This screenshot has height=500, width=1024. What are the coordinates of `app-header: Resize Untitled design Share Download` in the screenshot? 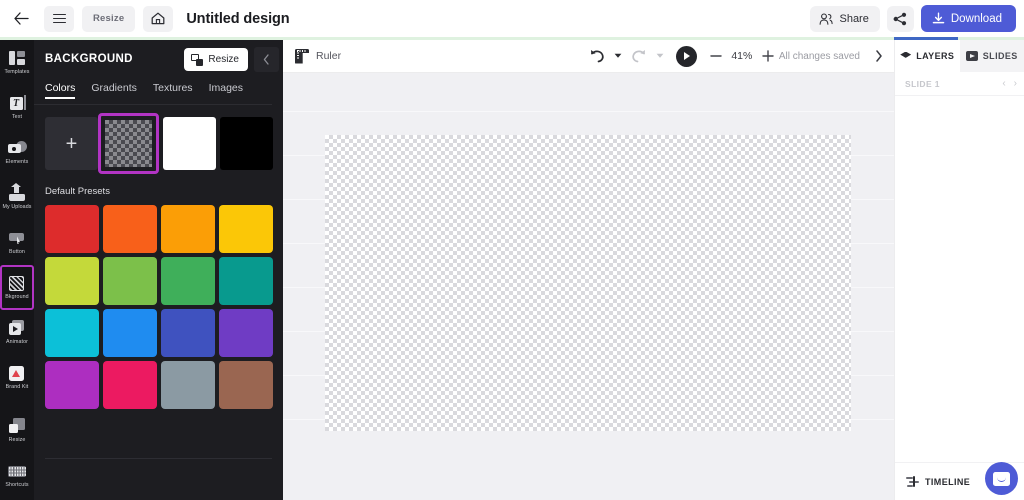 It's located at (512, 18).